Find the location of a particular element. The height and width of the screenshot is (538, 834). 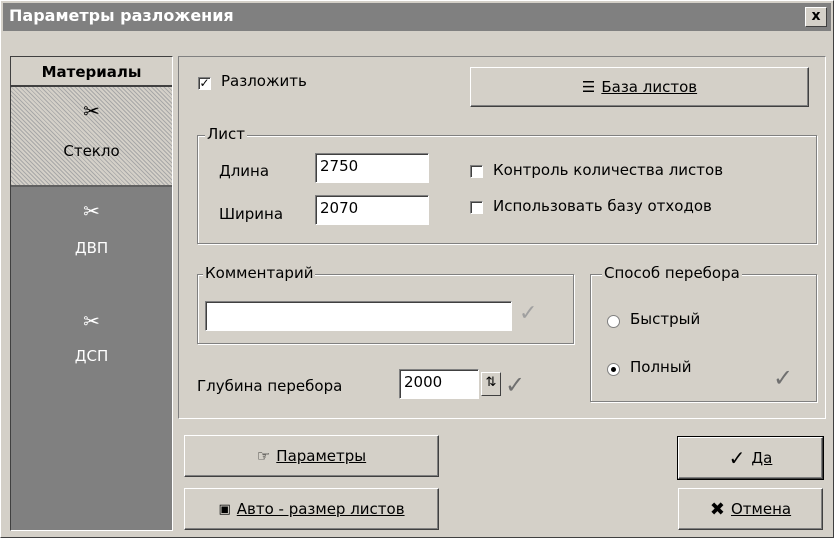

width-input: 2070 is located at coordinates (372, 210).